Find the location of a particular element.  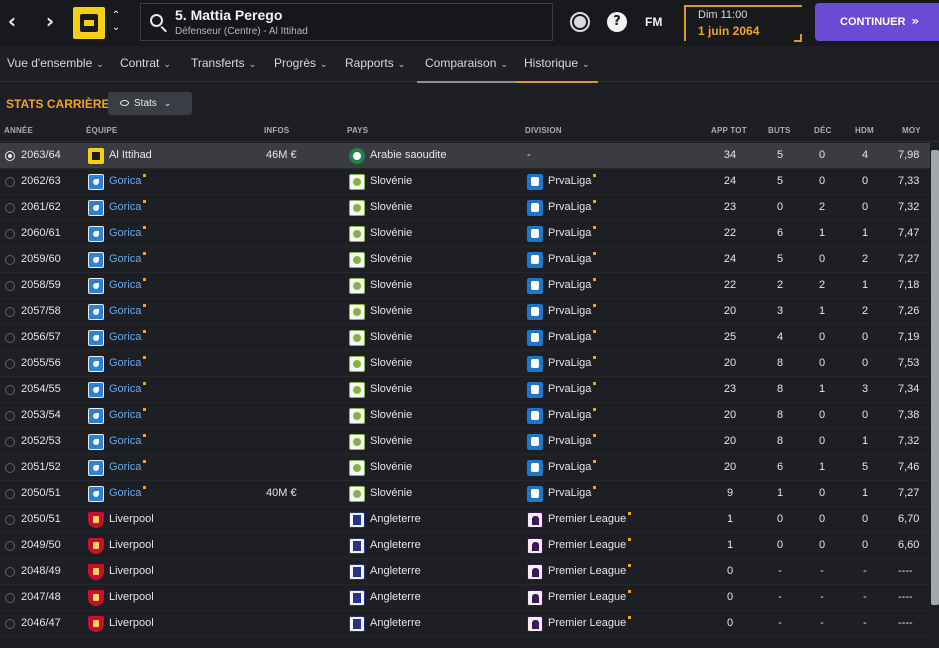

col-header-team: ÉQUIPE is located at coordinates (101, 130).